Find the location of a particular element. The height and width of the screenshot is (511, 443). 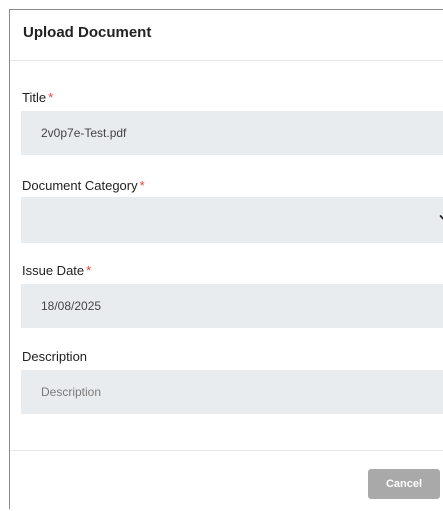

description-input is located at coordinates (232, 392).